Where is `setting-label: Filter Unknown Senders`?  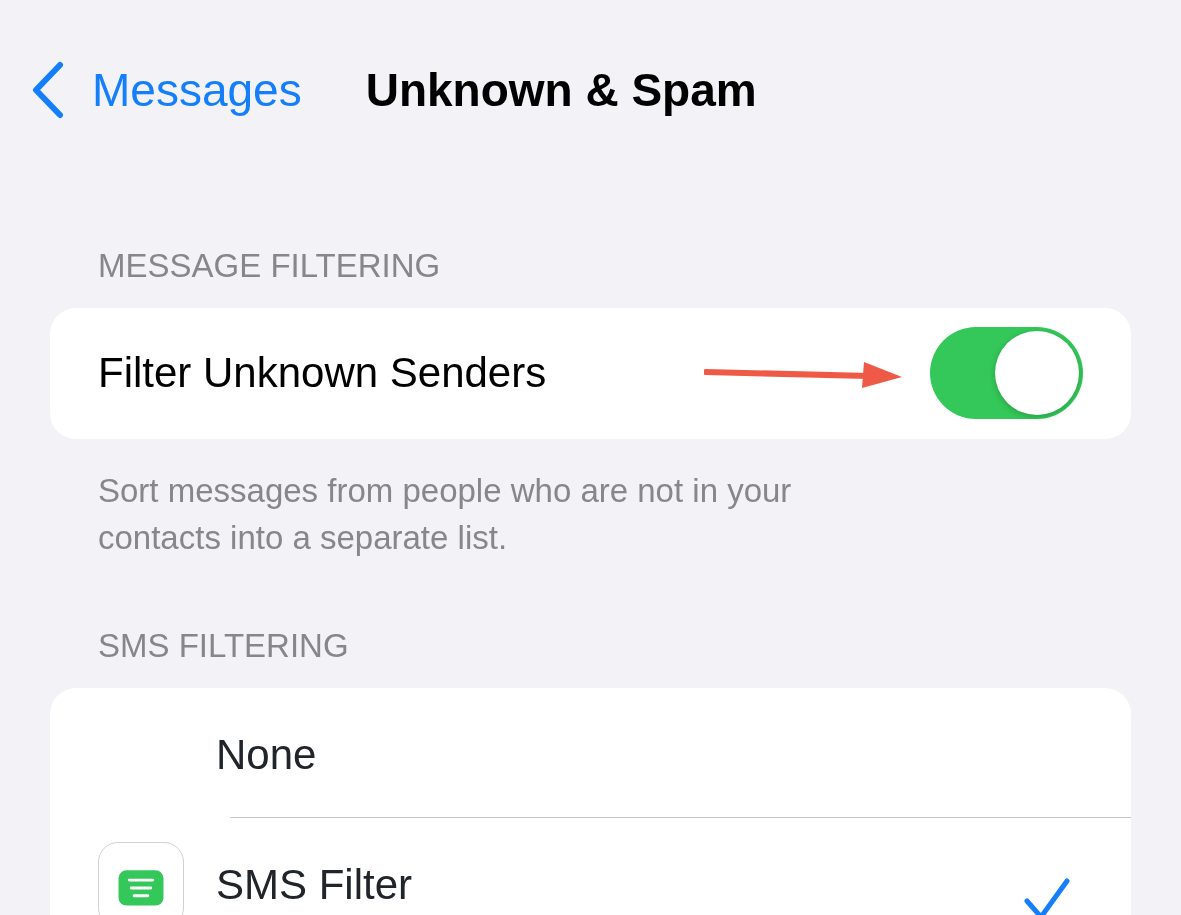
setting-label: Filter Unknown Senders is located at coordinates (322, 372).